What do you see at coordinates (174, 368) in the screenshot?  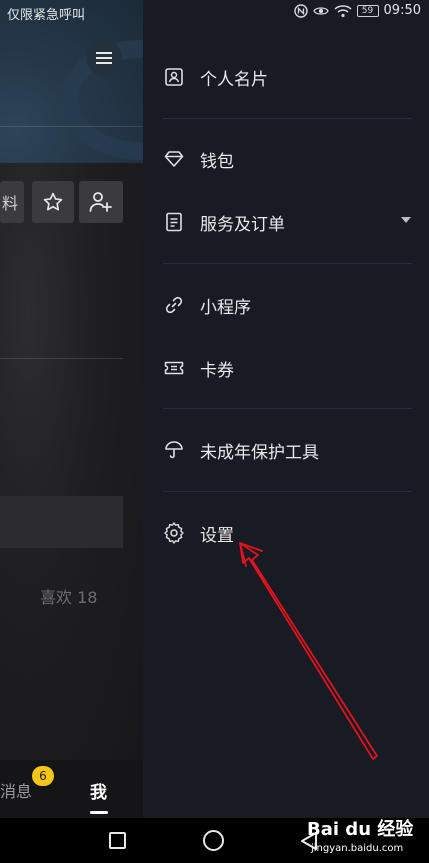 I see `ticket-icon` at bounding box center [174, 368].